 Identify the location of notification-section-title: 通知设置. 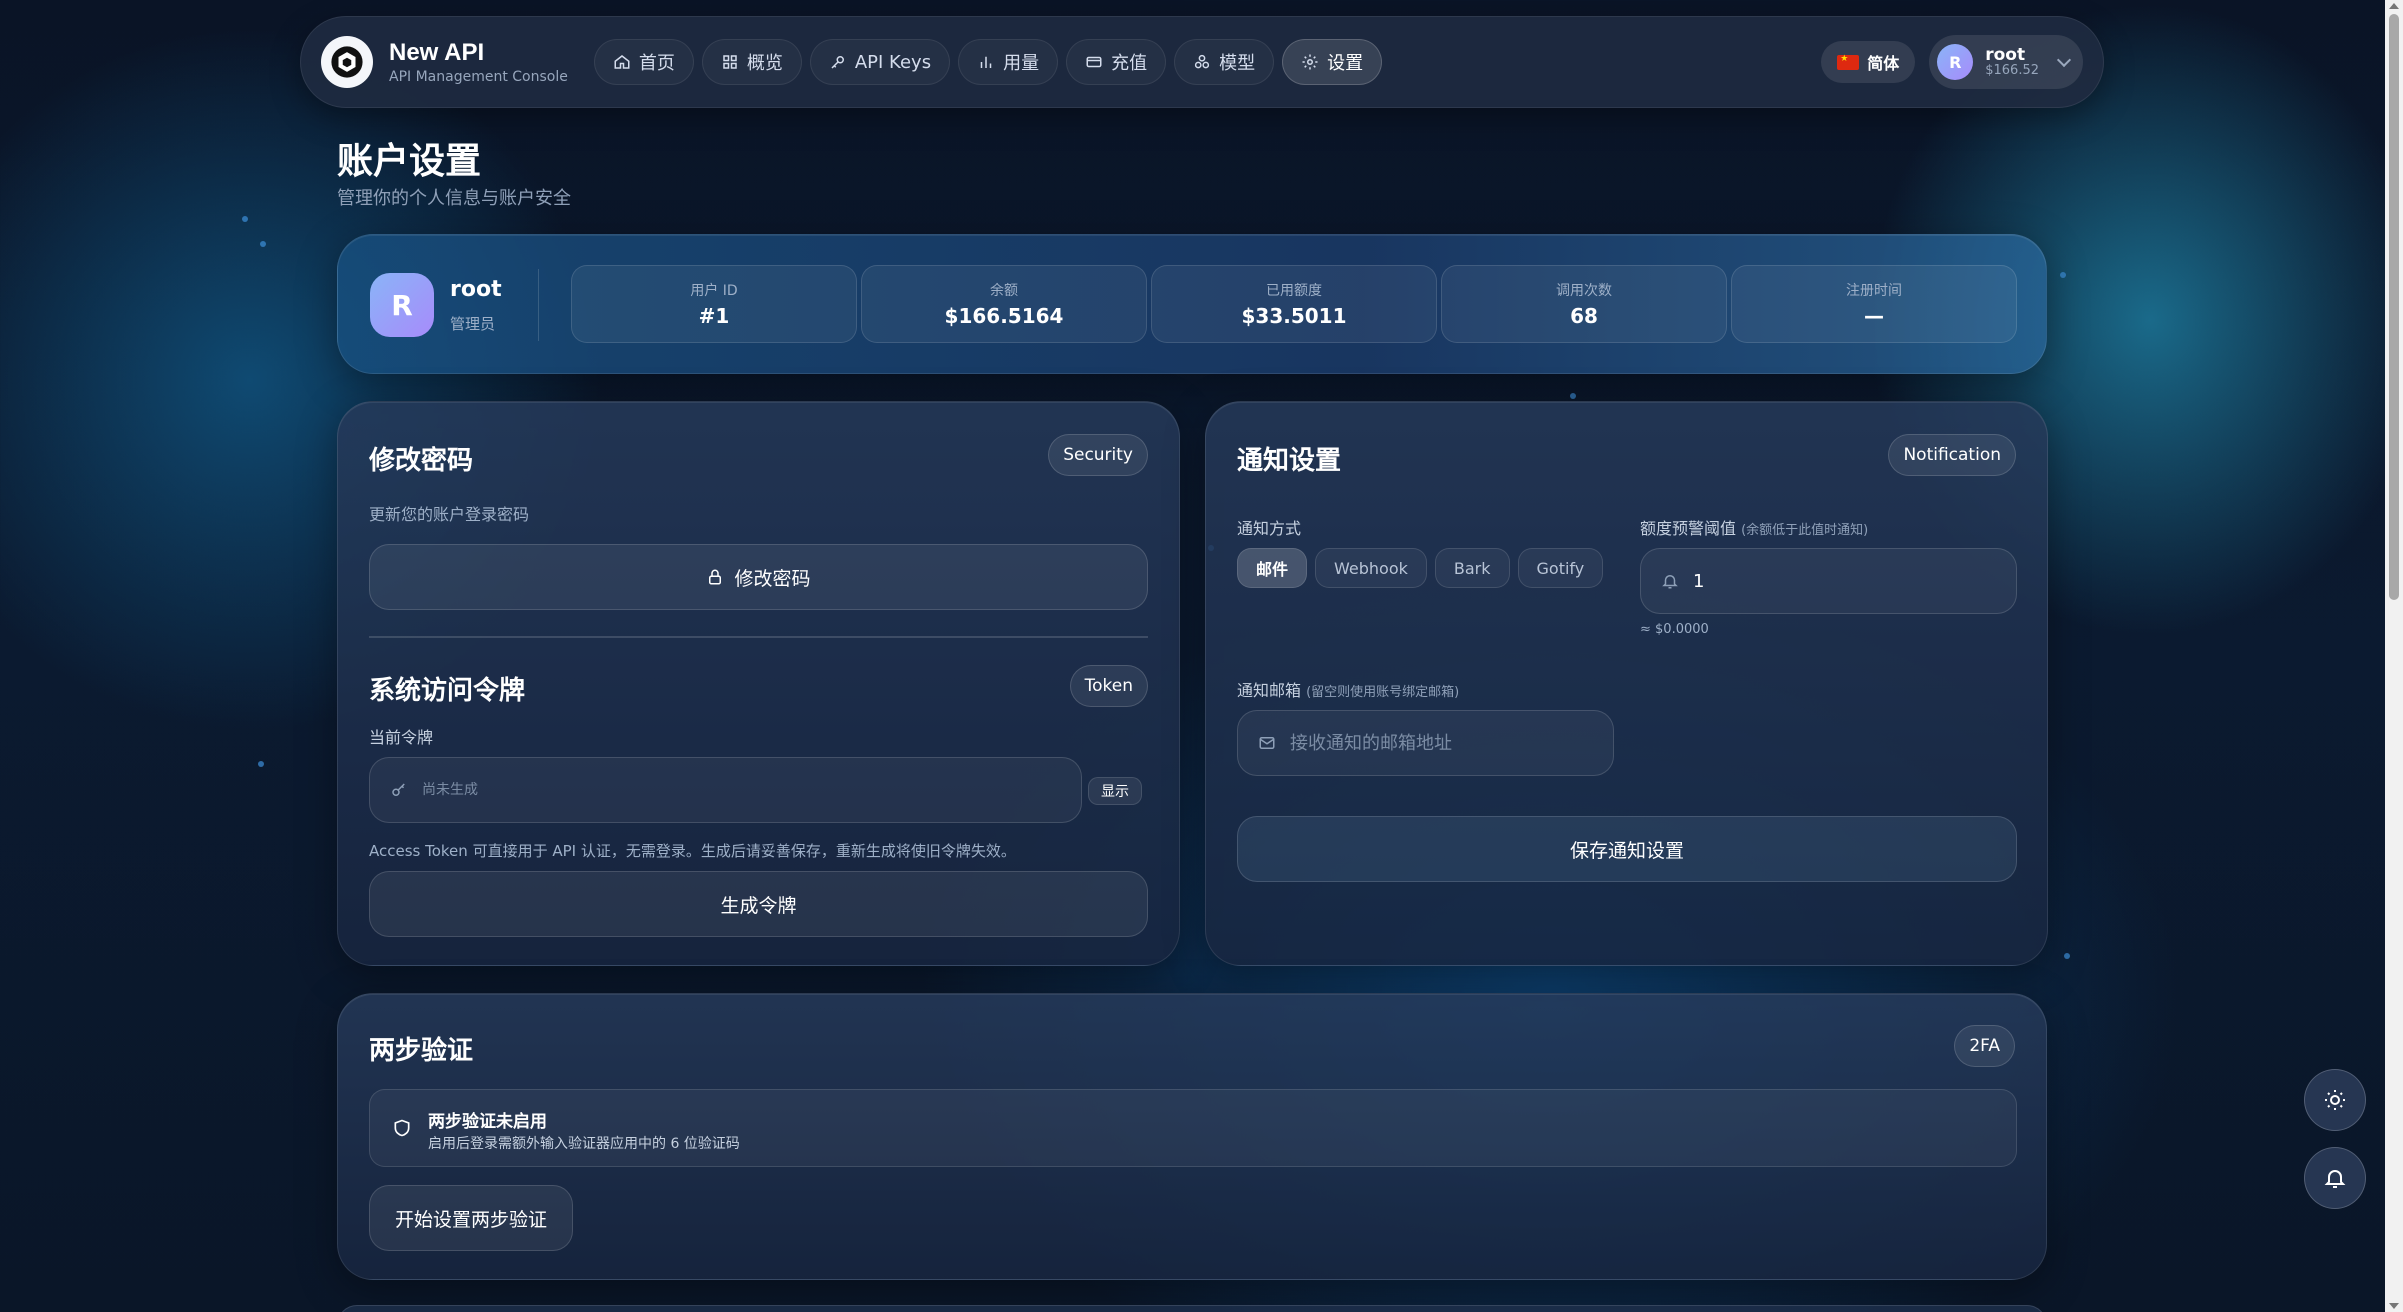
(1289, 461).